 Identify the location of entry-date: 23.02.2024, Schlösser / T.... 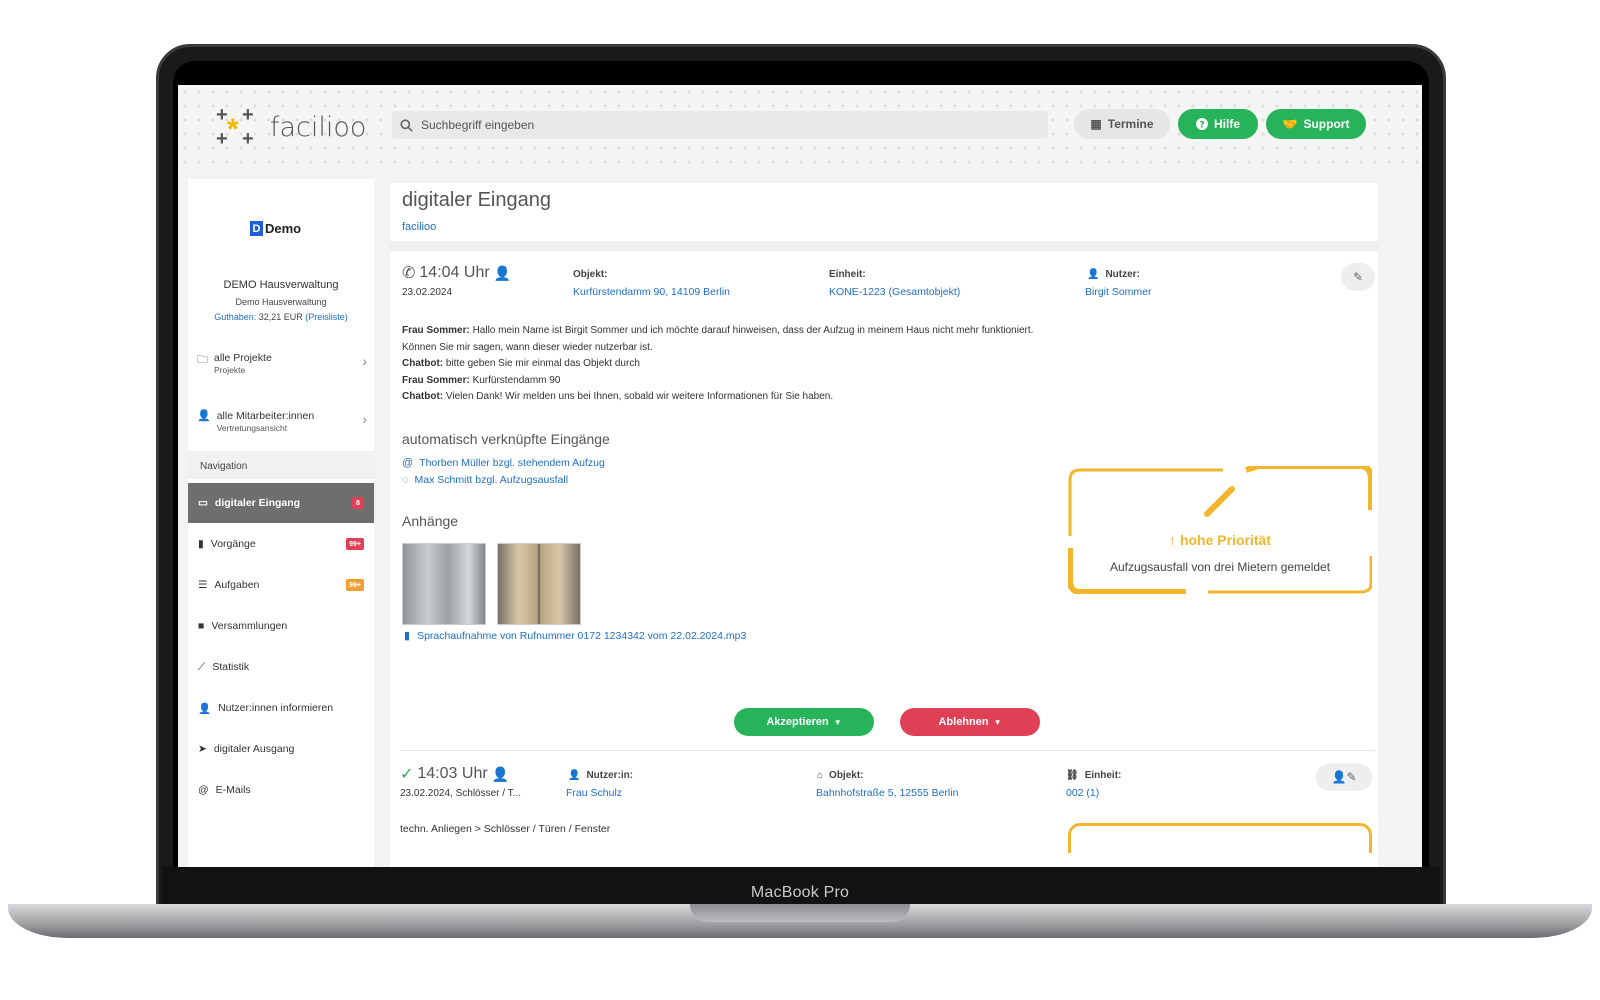
(461, 793).